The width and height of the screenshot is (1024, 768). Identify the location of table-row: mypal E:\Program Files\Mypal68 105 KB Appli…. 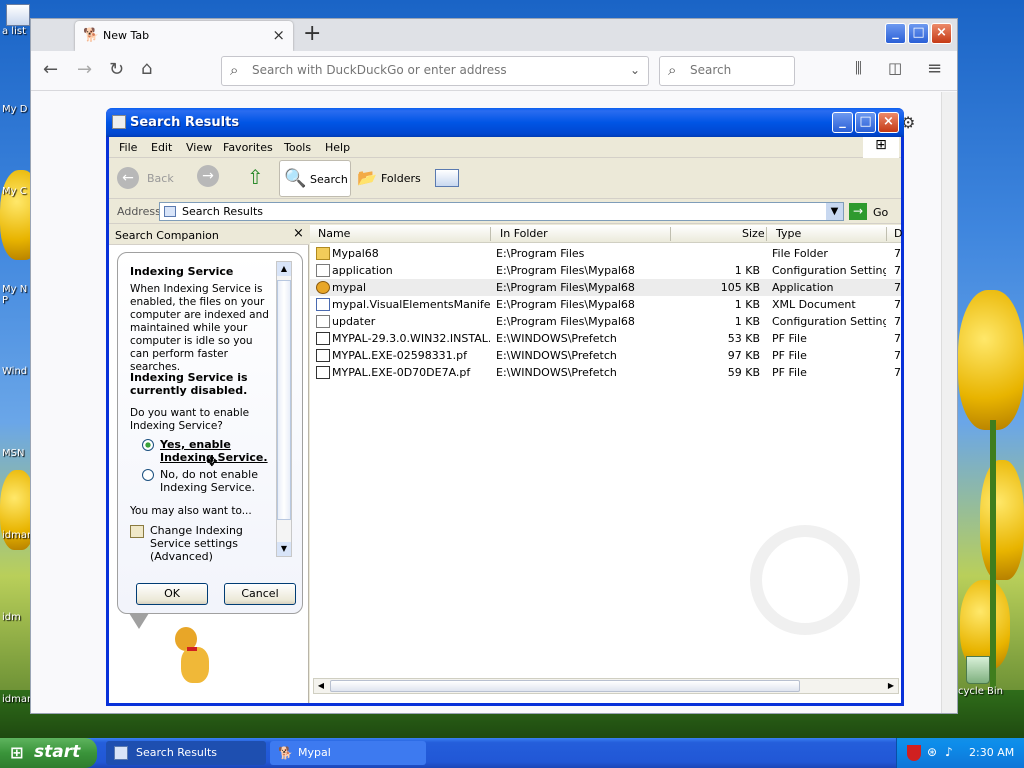
(605, 287).